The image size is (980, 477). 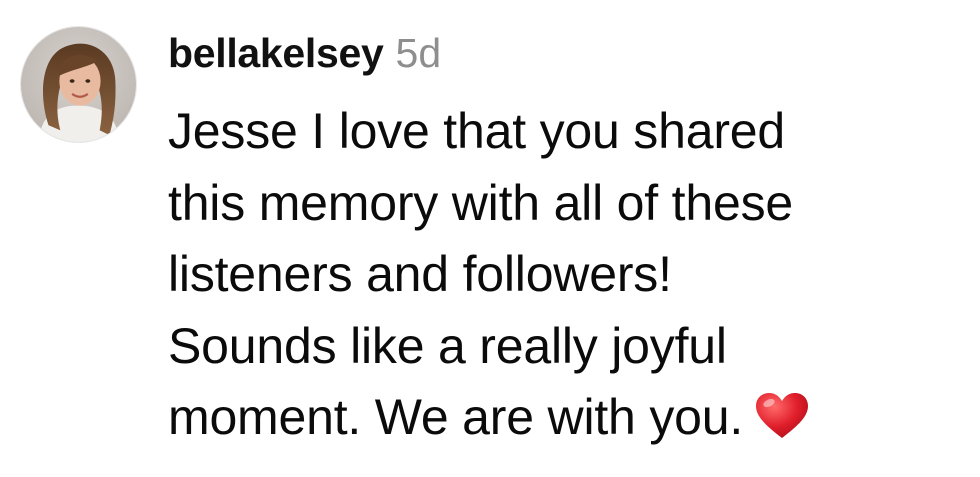 I want to click on avatar, so click(x=78, y=84).